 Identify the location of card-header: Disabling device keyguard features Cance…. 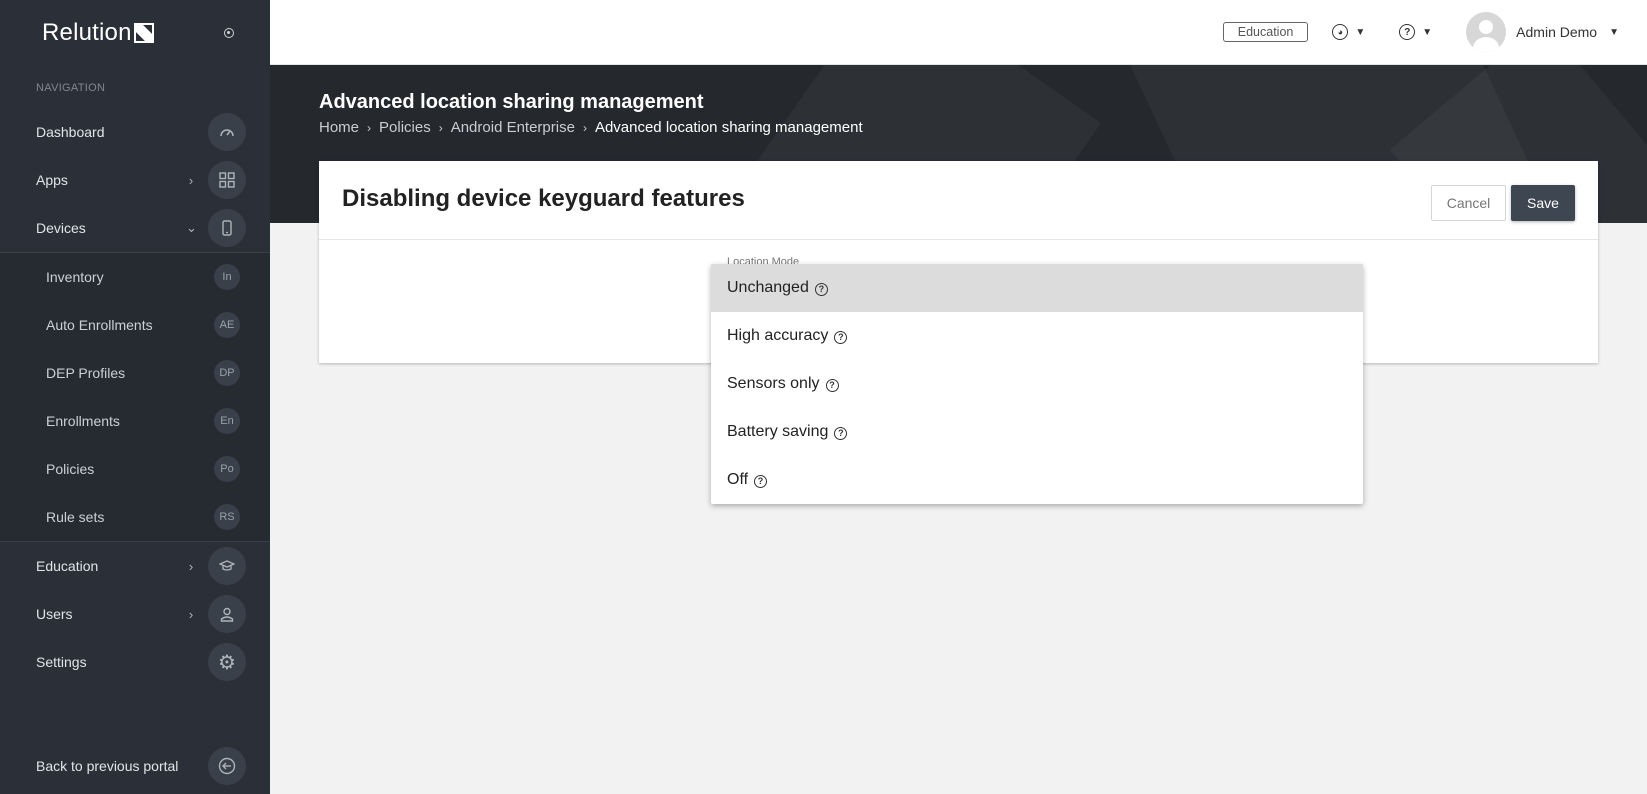
(958, 200).